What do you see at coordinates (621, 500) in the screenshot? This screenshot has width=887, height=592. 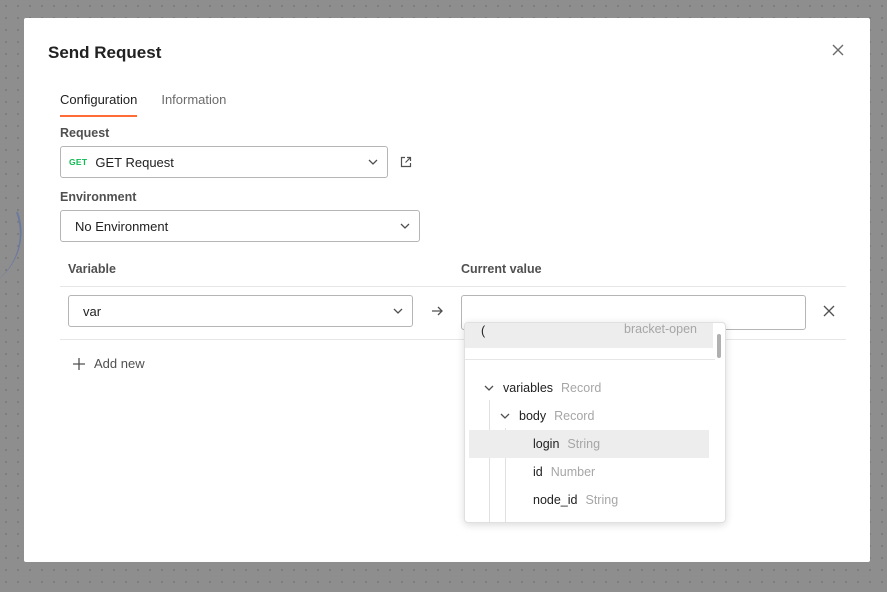 I see `tree-item-node-id: node_id String` at bounding box center [621, 500].